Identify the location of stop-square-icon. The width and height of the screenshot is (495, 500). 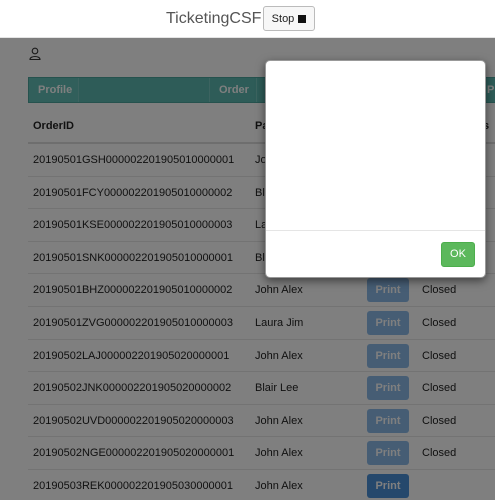
(302, 18).